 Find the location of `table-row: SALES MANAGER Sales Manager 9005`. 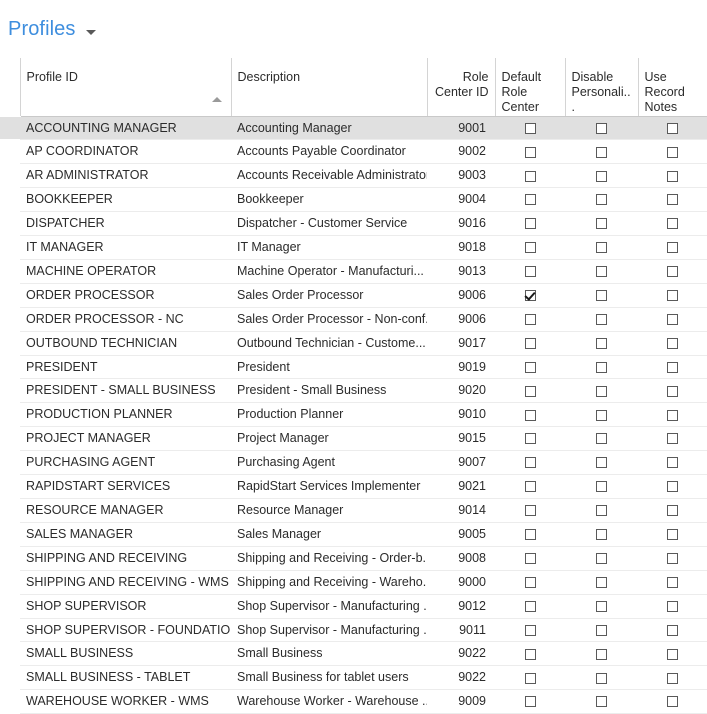

table-row: SALES MANAGER Sales Manager 9005 is located at coordinates (353, 534).